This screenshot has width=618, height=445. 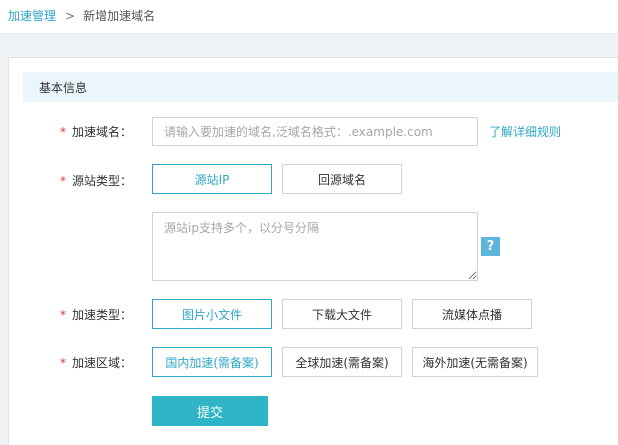 I want to click on accel-type-option-streaming: 流媒体点播, so click(x=472, y=314).